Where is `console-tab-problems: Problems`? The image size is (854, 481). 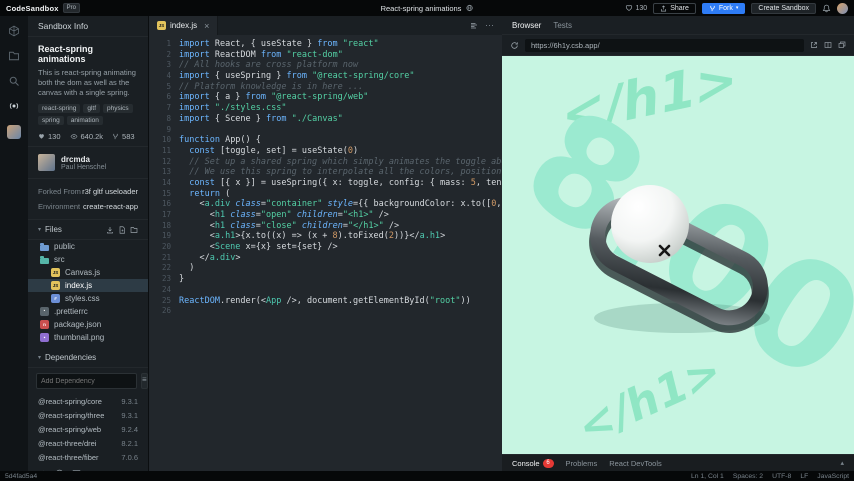 console-tab-problems: Problems is located at coordinates (582, 463).